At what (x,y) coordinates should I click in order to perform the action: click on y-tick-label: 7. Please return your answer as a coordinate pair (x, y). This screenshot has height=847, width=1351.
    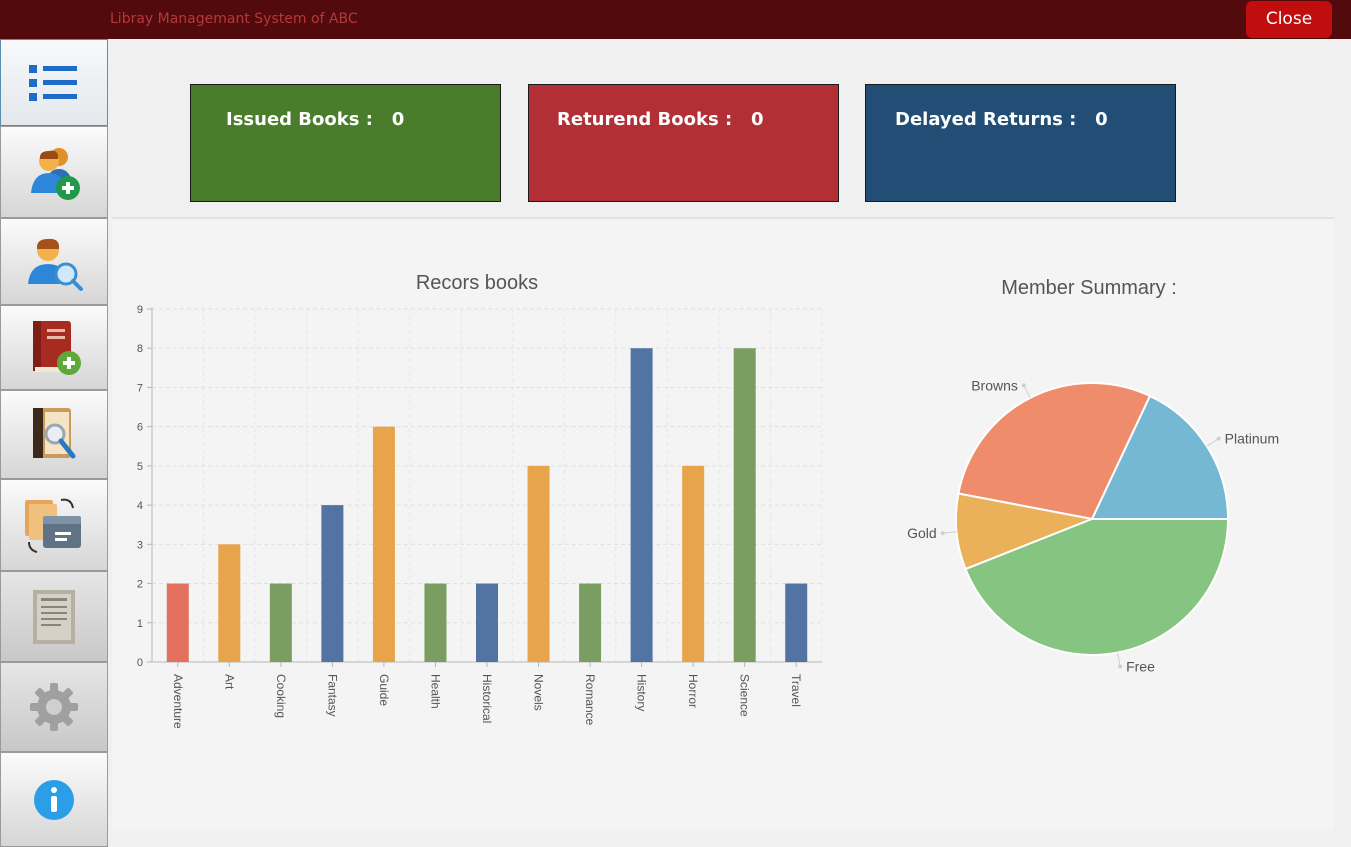
    Looking at the image, I should click on (140, 388).